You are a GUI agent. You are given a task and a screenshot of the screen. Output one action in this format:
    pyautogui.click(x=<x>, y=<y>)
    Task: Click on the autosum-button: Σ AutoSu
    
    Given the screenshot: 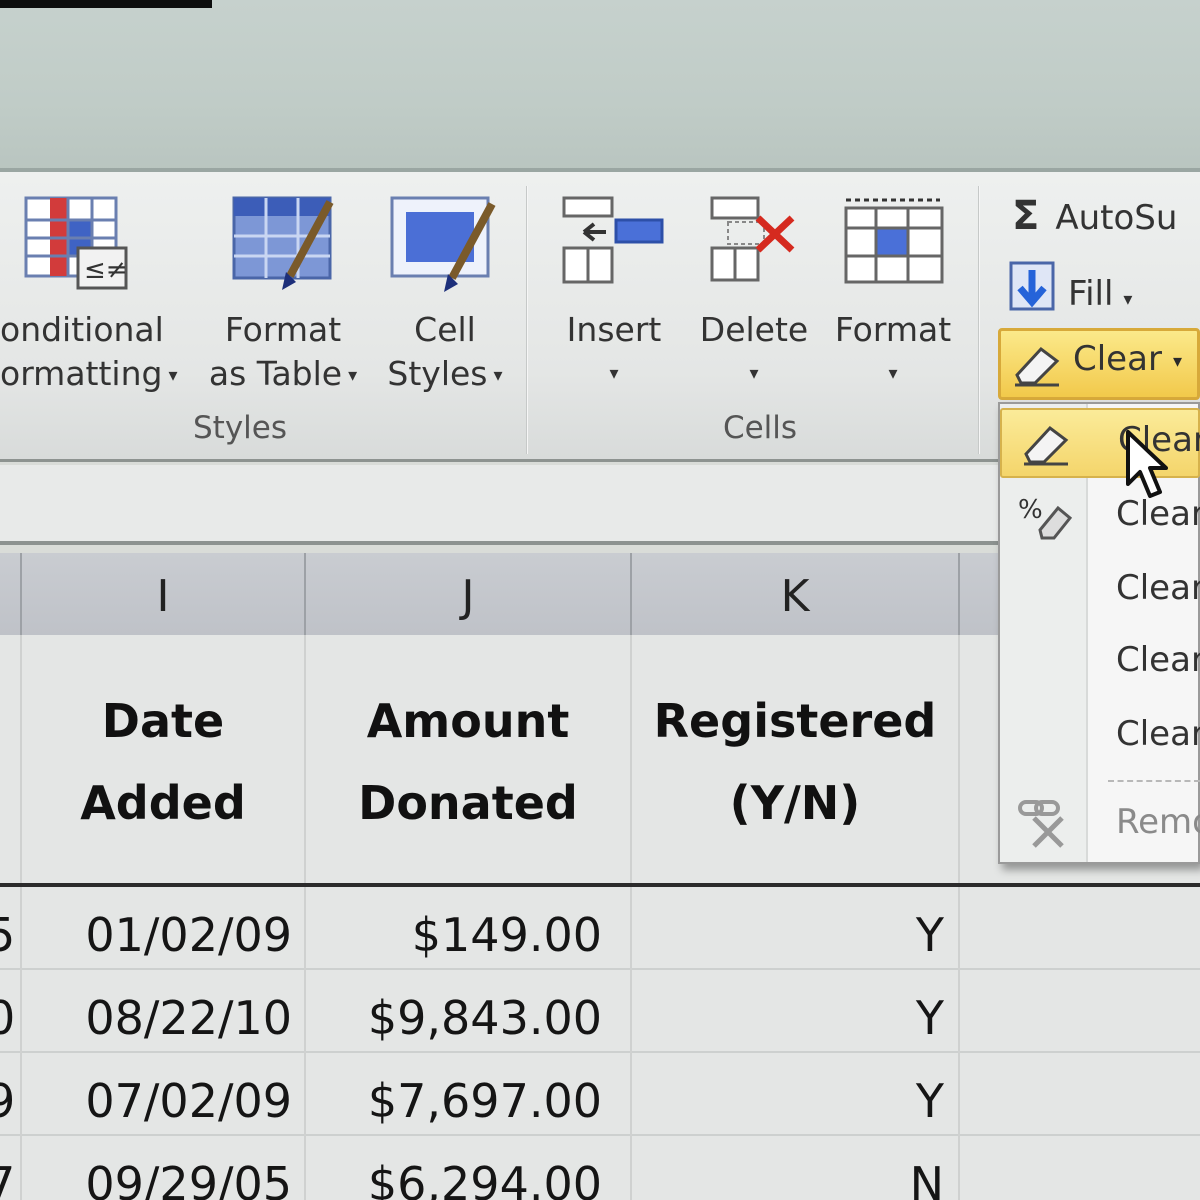 What is the action you would take?
    pyautogui.click(x=1106, y=216)
    